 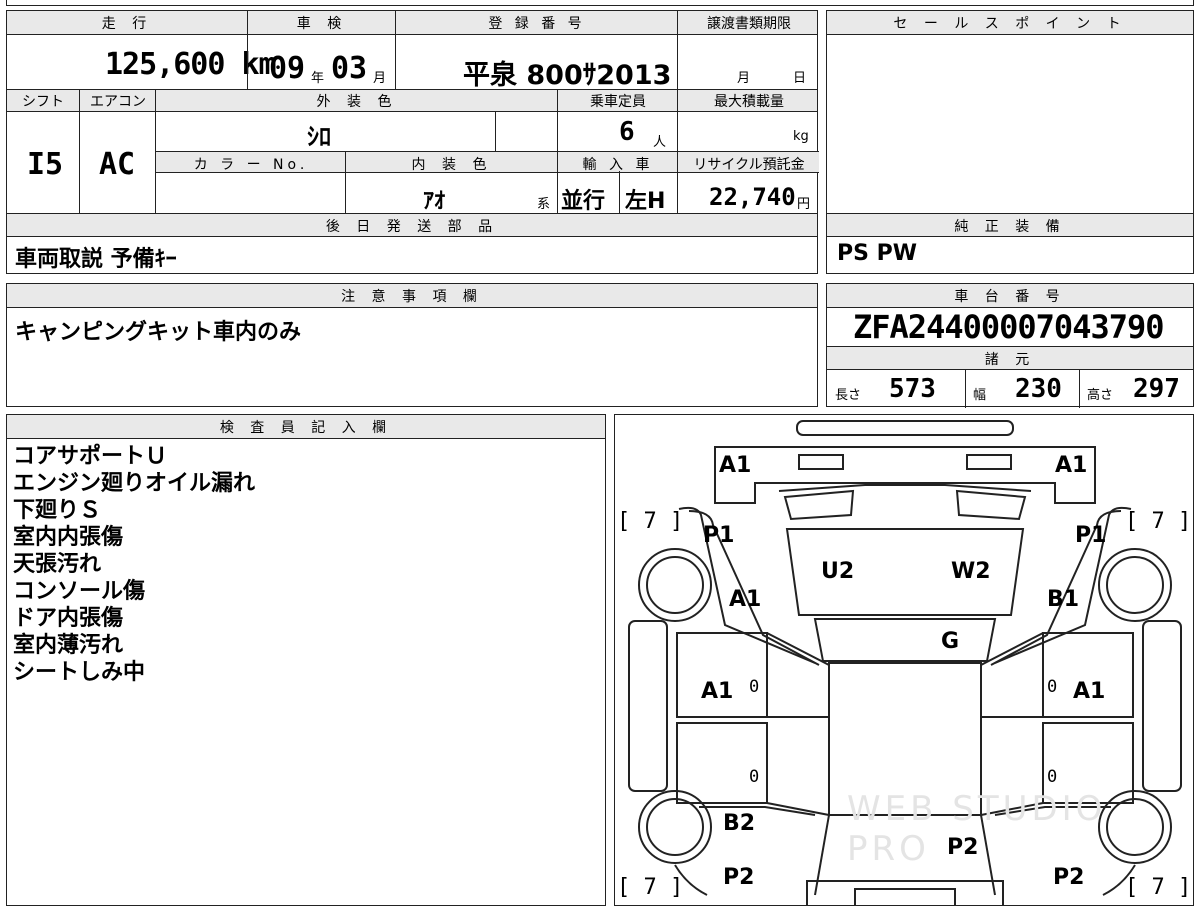 What do you see at coordinates (79, 672) in the screenshot?
I see `remark-line: シートしみ中` at bounding box center [79, 672].